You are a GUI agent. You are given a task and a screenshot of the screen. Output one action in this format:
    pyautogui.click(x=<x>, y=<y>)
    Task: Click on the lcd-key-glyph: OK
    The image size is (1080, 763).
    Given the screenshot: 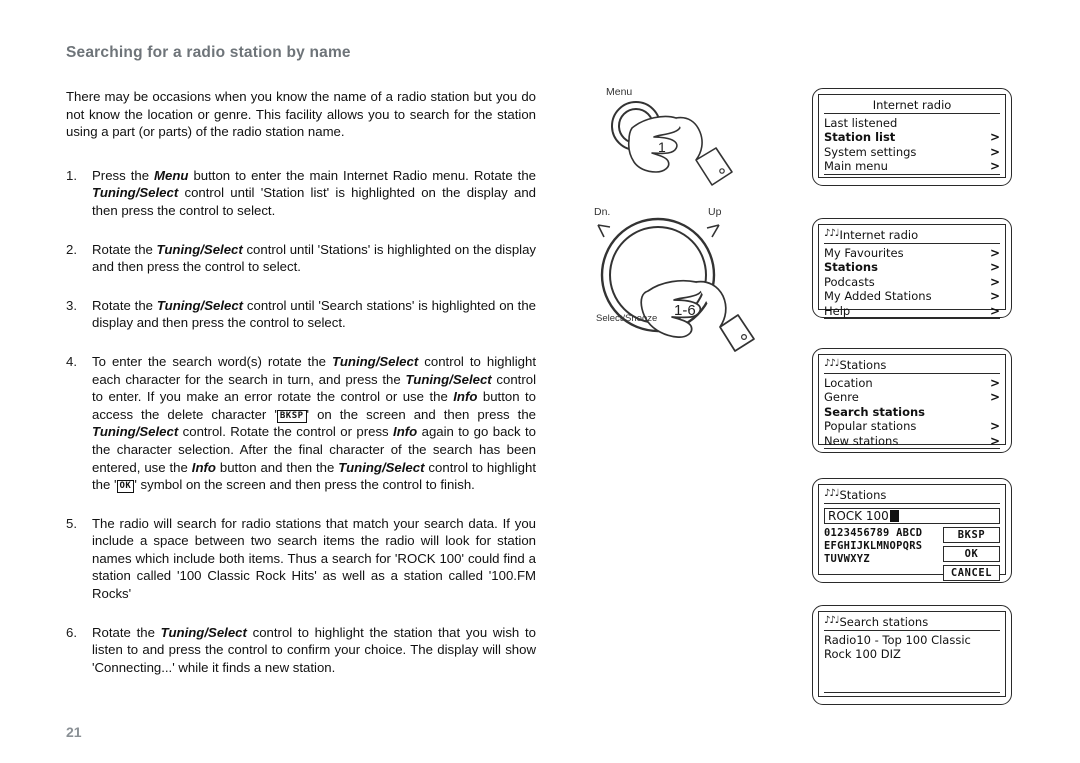 What is the action you would take?
    pyautogui.click(x=125, y=487)
    